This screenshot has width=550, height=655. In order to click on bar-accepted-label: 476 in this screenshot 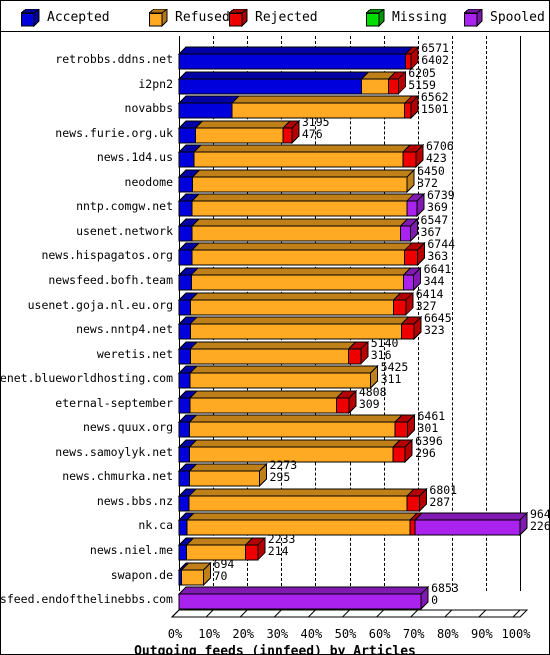, I will do `click(312, 133)`.